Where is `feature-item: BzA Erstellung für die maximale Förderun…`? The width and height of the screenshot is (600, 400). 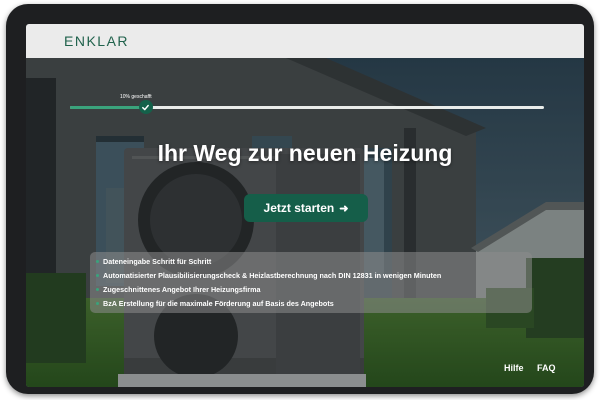
feature-item: BzA Erstellung für die maximale Förderun… is located at coordinates (212, 303).